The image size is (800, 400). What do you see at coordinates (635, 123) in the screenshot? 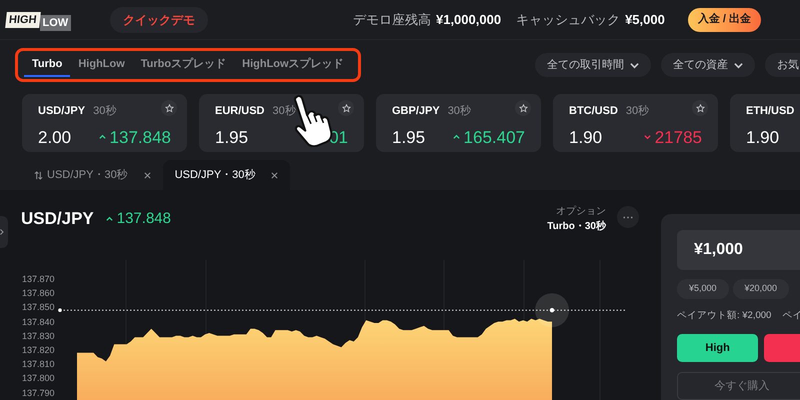
I see `asset-card: BTC/USD 30秒 1.90 21785` at bounding box center [635, 123].